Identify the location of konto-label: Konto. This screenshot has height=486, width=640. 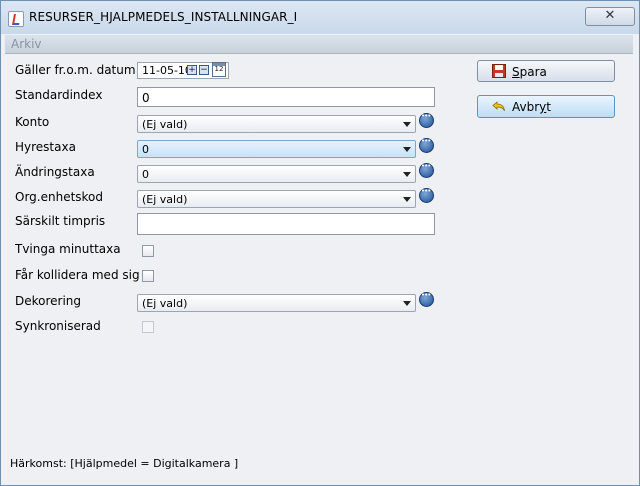
(32, 122).